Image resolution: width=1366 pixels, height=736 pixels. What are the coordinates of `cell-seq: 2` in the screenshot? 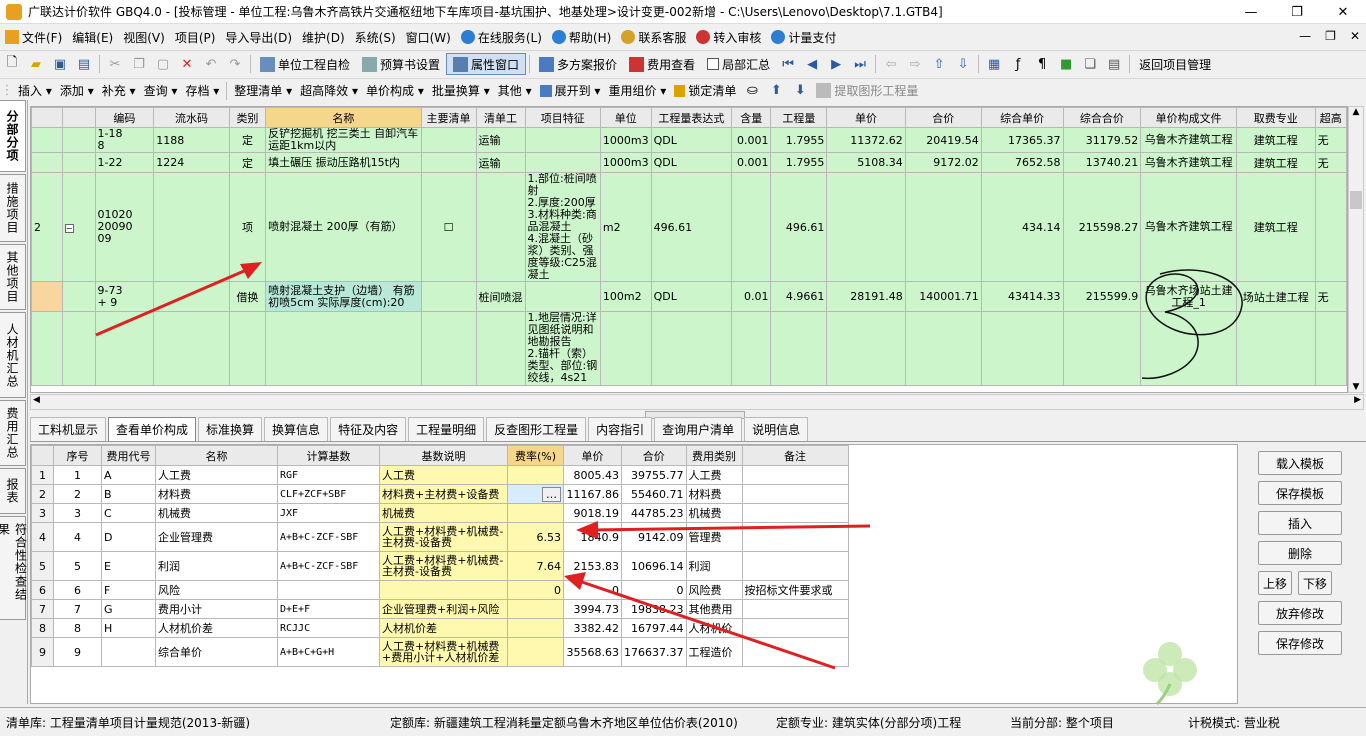 It's located at (77, 494).